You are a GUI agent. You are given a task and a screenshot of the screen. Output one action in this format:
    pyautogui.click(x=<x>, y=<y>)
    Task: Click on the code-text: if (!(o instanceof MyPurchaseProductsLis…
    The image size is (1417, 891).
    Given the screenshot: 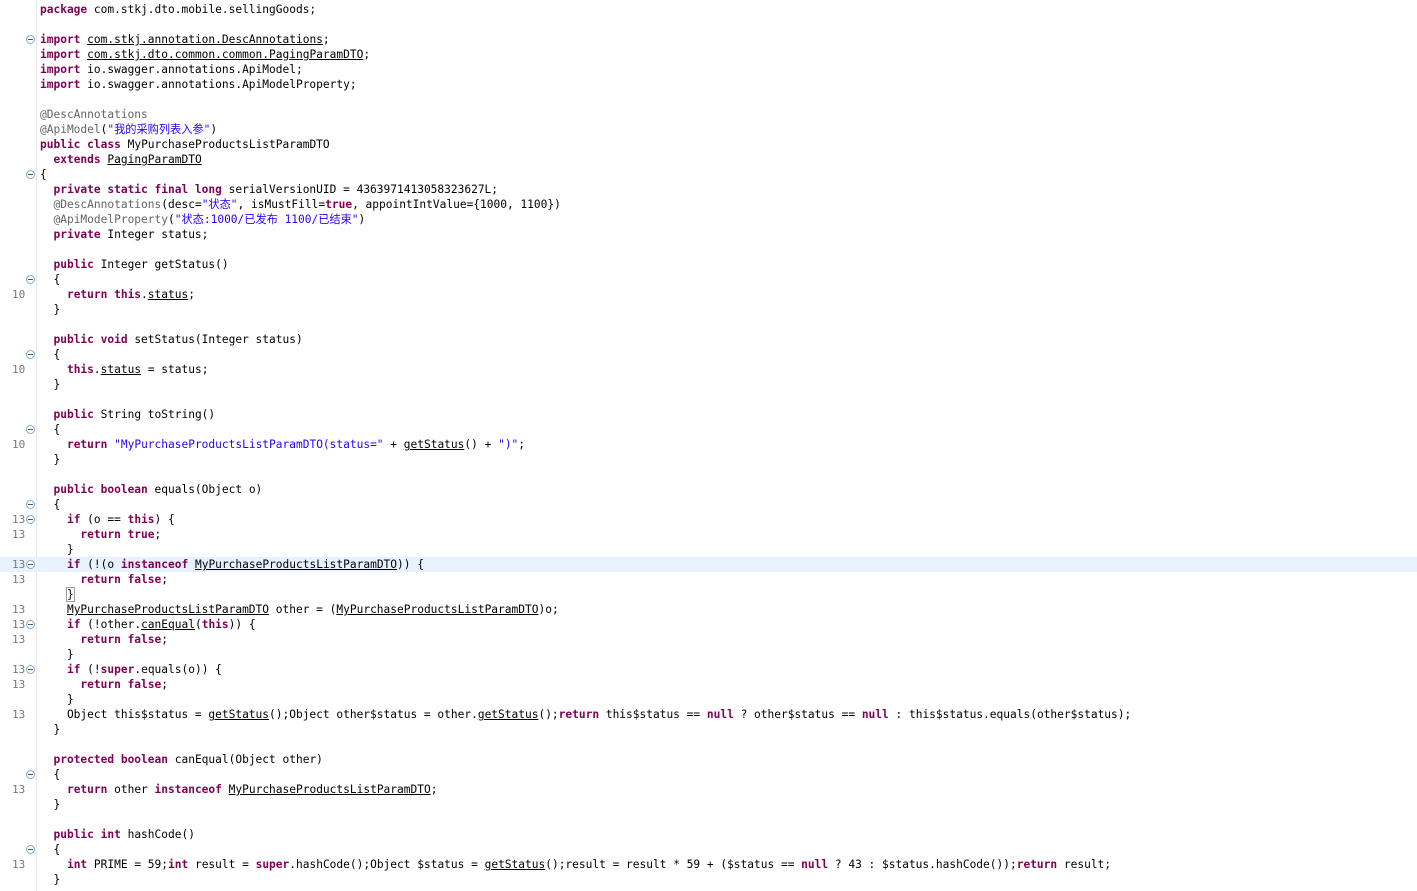 What is the action you would take?
    pyautogui.click(x=232, y=564)
    